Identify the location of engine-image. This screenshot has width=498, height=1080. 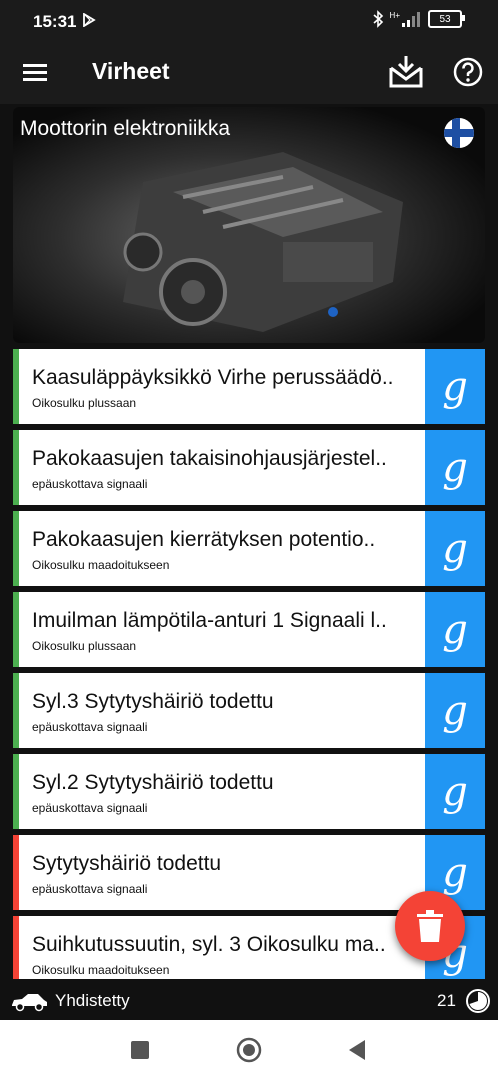
(263, 242).